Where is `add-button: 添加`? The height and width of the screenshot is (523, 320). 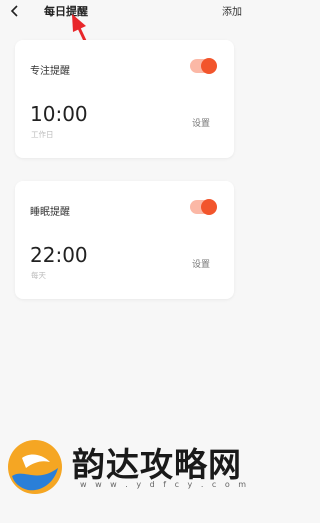 add-button: 添加 is located at coordinates (232, 10).